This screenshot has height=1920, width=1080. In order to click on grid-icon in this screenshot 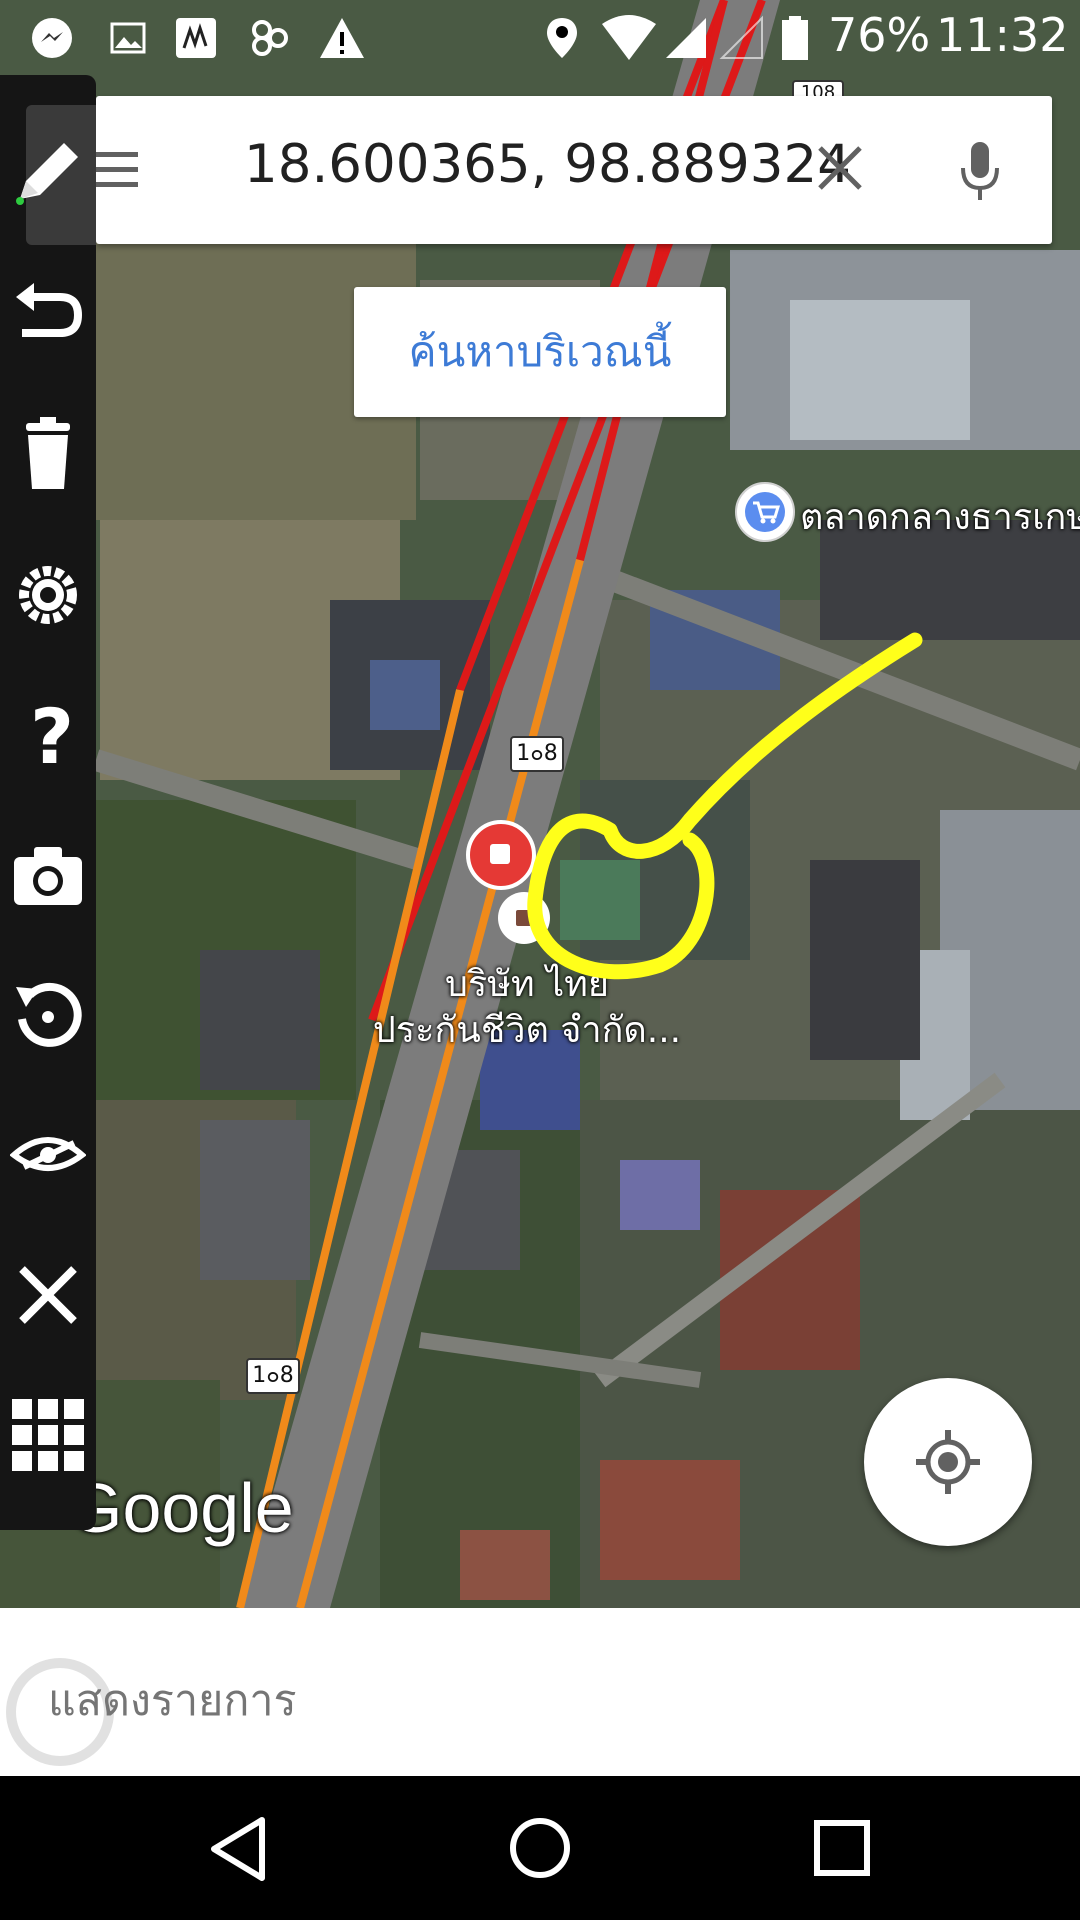, I will do `click(48, 1435)`.